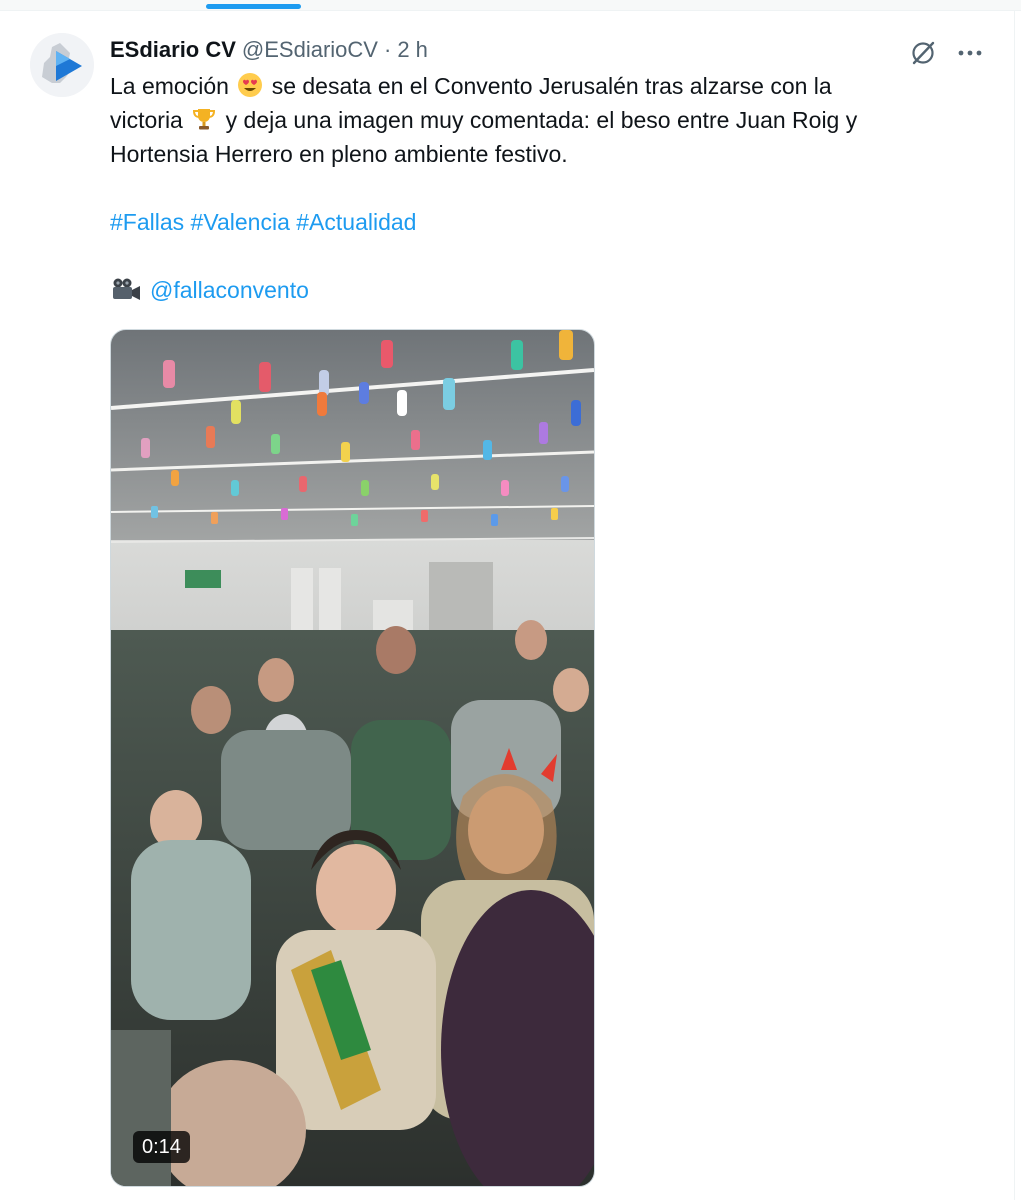 The width and height of the screenshot is (1021, 1200). I want to click on esdiario-logo-icon, so click(62, 65).